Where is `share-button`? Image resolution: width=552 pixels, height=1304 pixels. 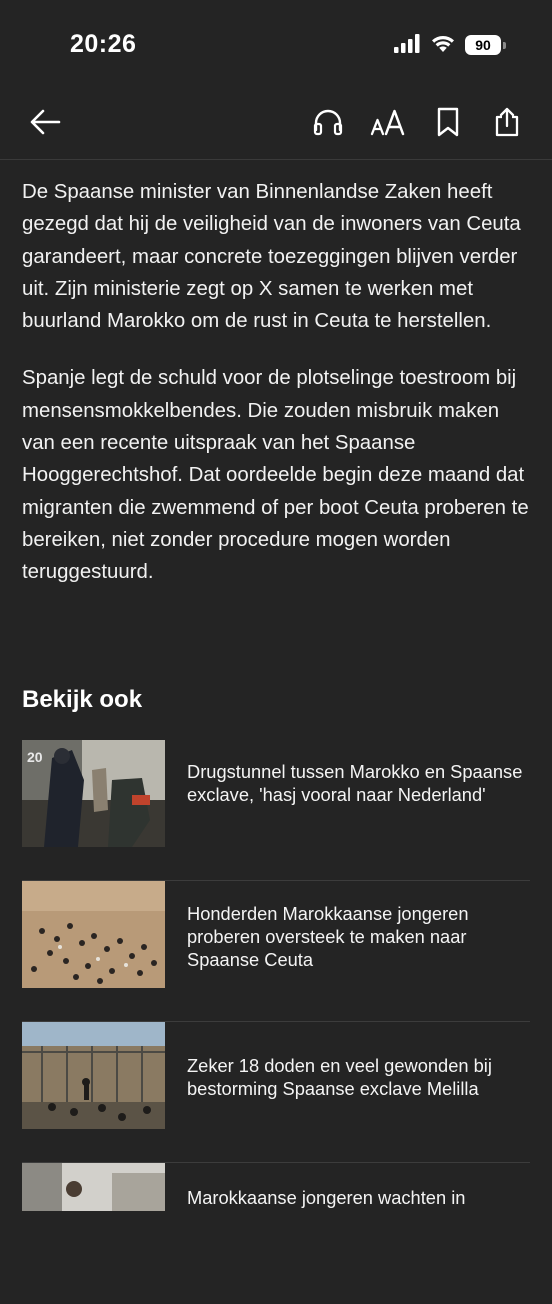
share-button is located at coordinates (507, 124).